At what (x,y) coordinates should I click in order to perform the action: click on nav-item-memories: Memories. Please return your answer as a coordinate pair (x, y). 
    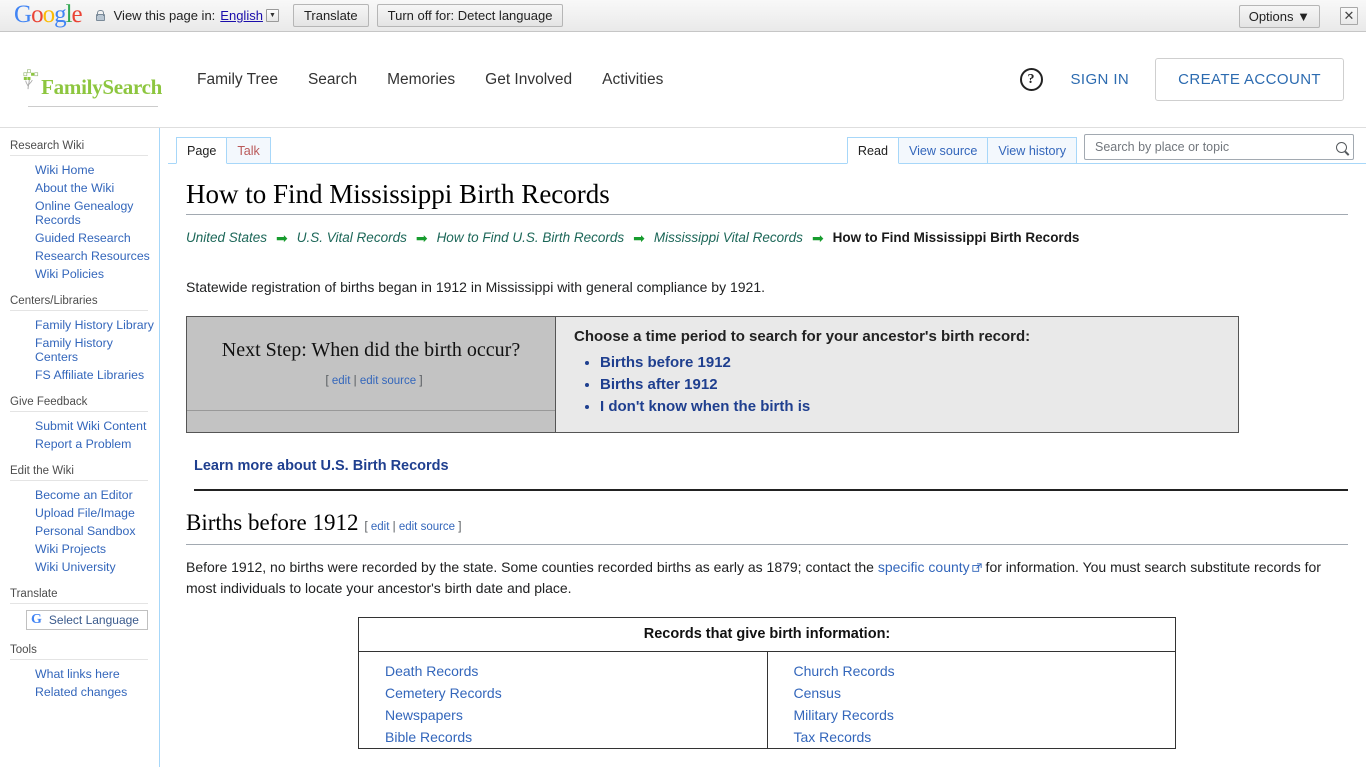
    Looking at the image, I should click on (421, 80).